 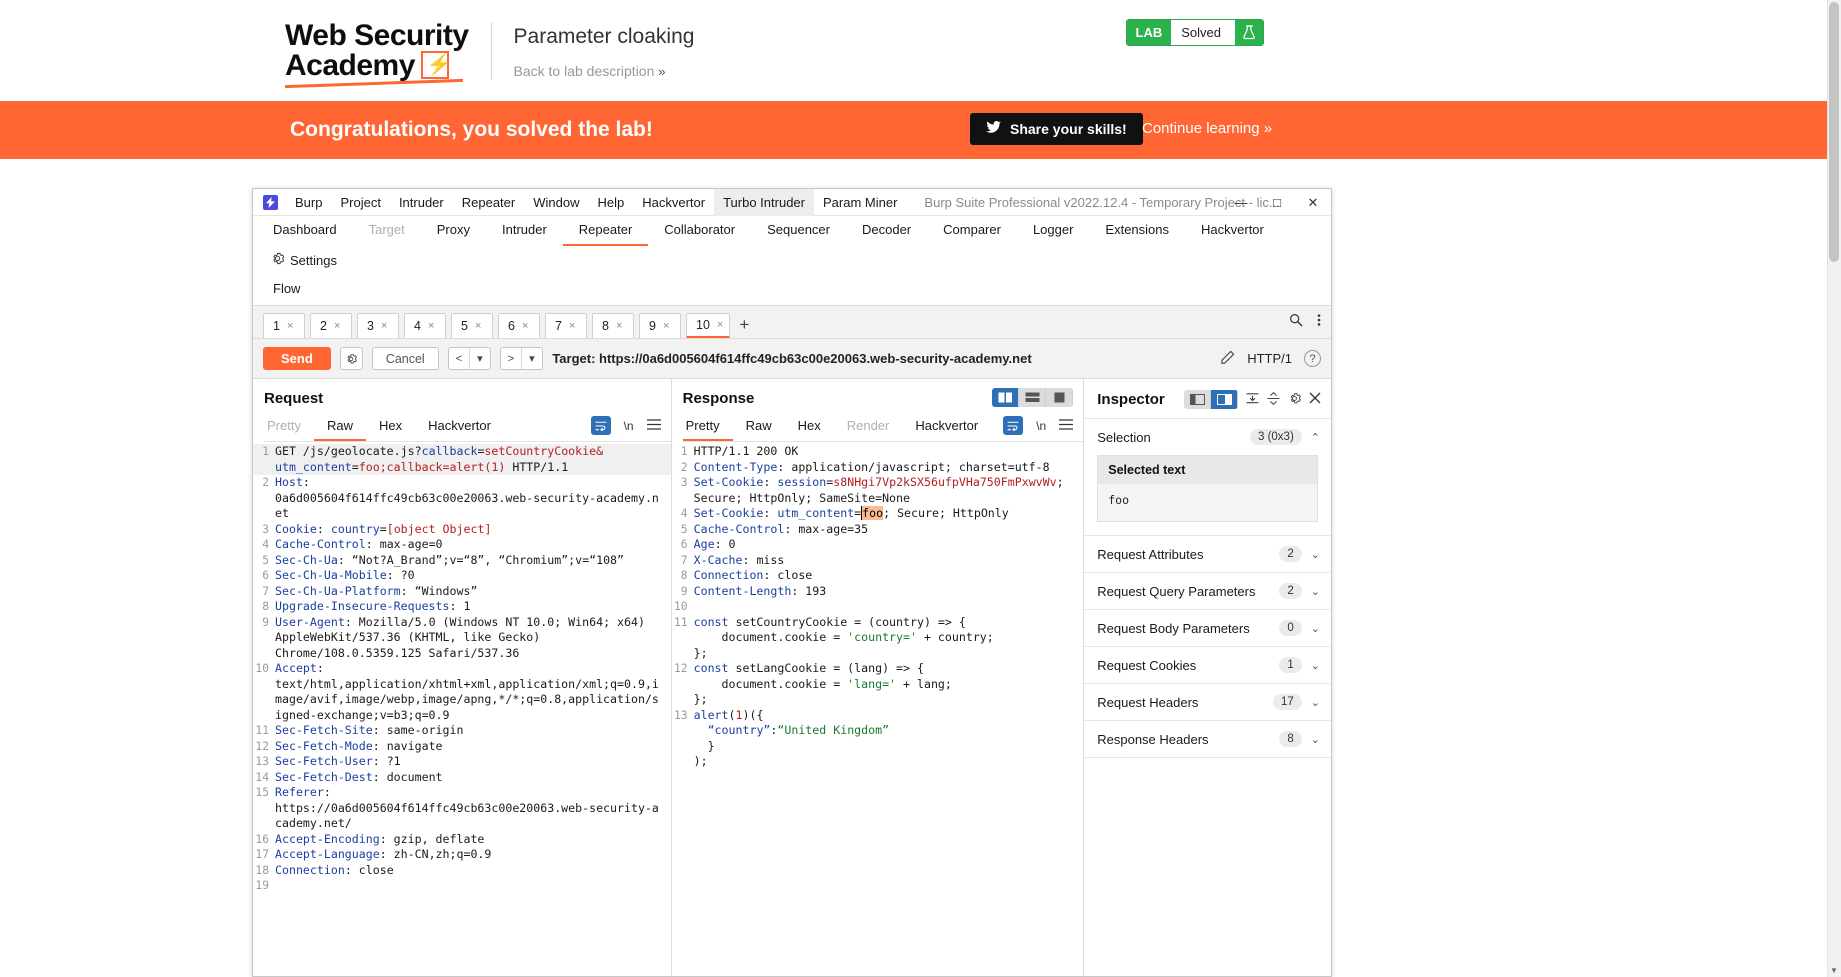 I want to click on scroll-down-arrow: ▼, so click(x=1834, y=971).